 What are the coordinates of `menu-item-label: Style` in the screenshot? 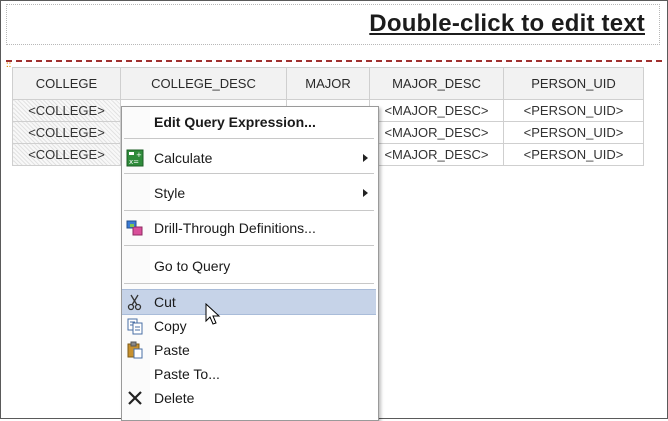 It's located at (170, 193).